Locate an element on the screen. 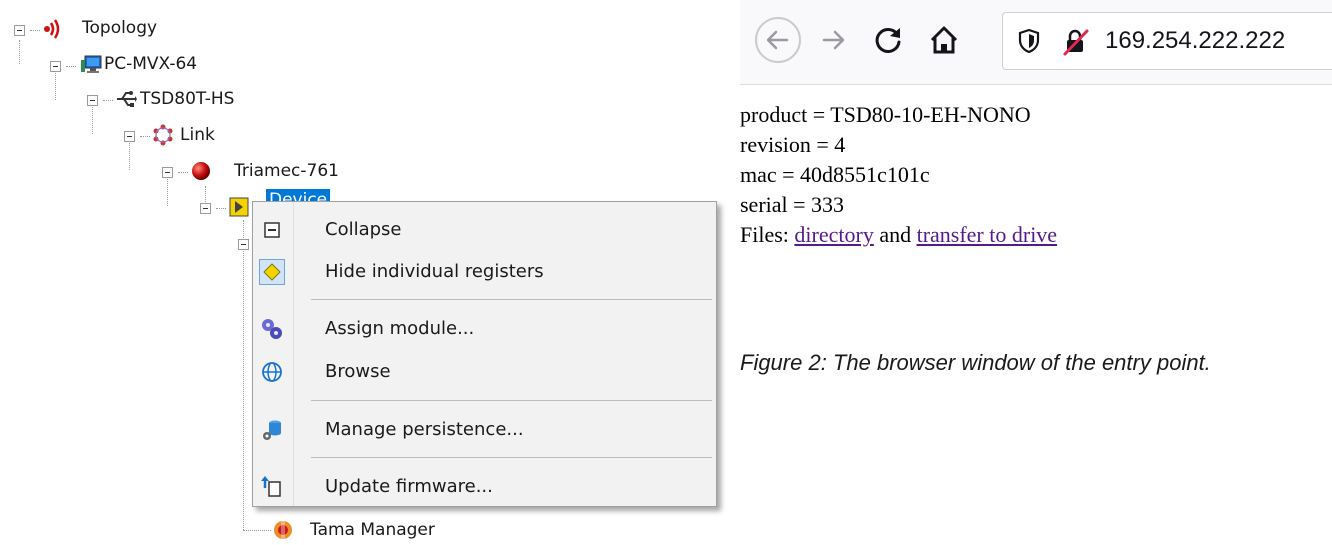 The image size is (1332, 545). back-button is located at coordinates (778, 40).